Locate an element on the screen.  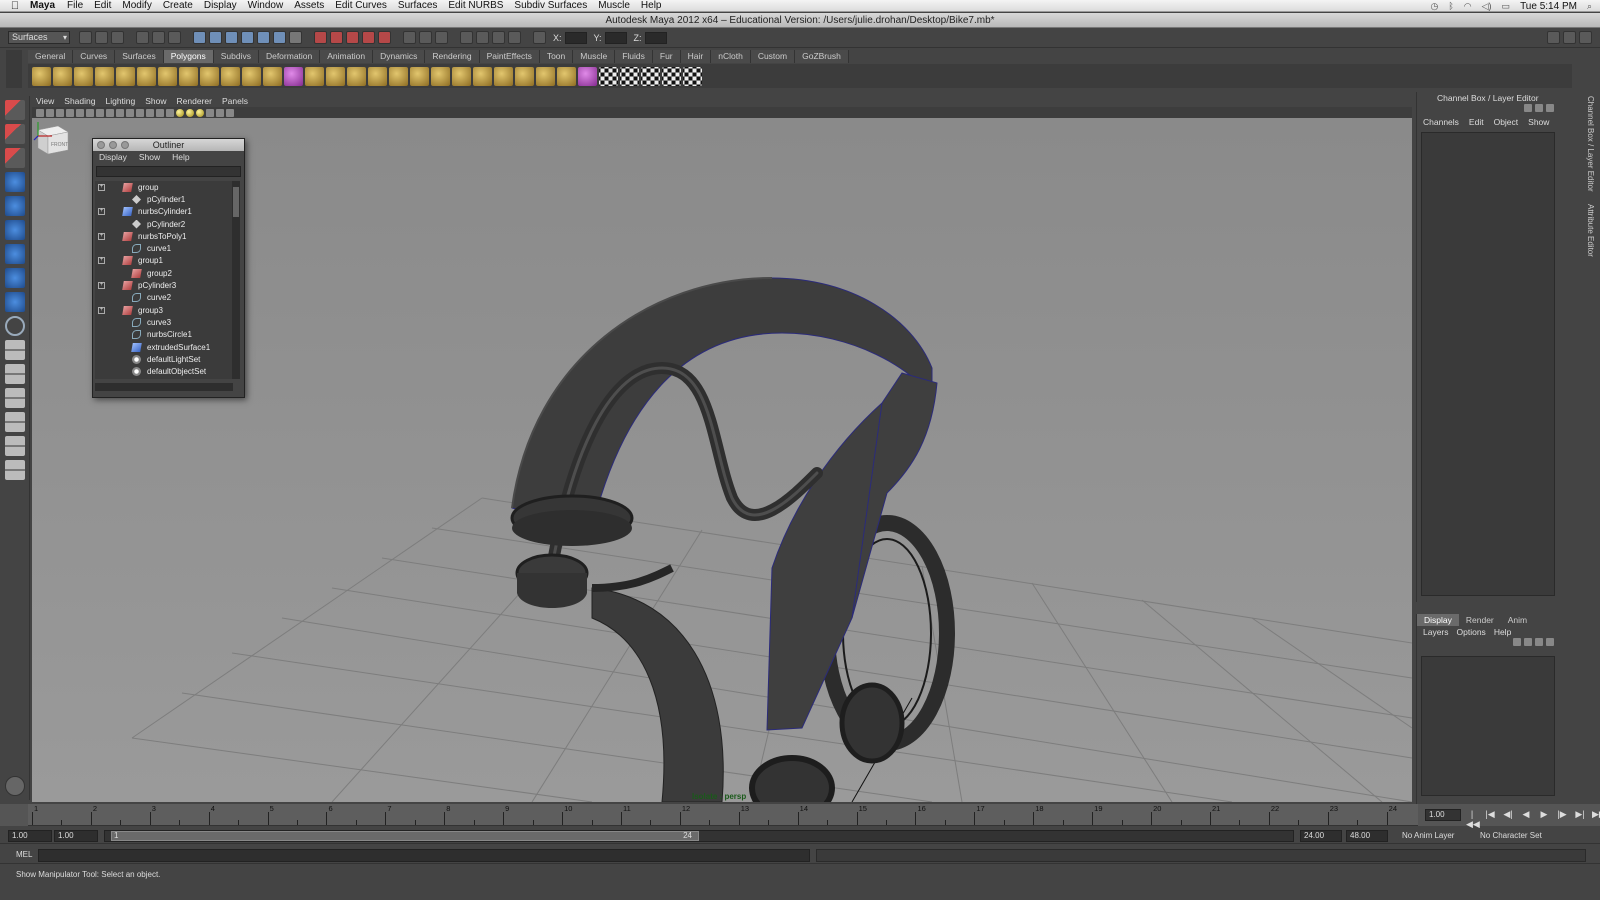
channel-menu-channels: Channels is located at coordinates (1441, 122).